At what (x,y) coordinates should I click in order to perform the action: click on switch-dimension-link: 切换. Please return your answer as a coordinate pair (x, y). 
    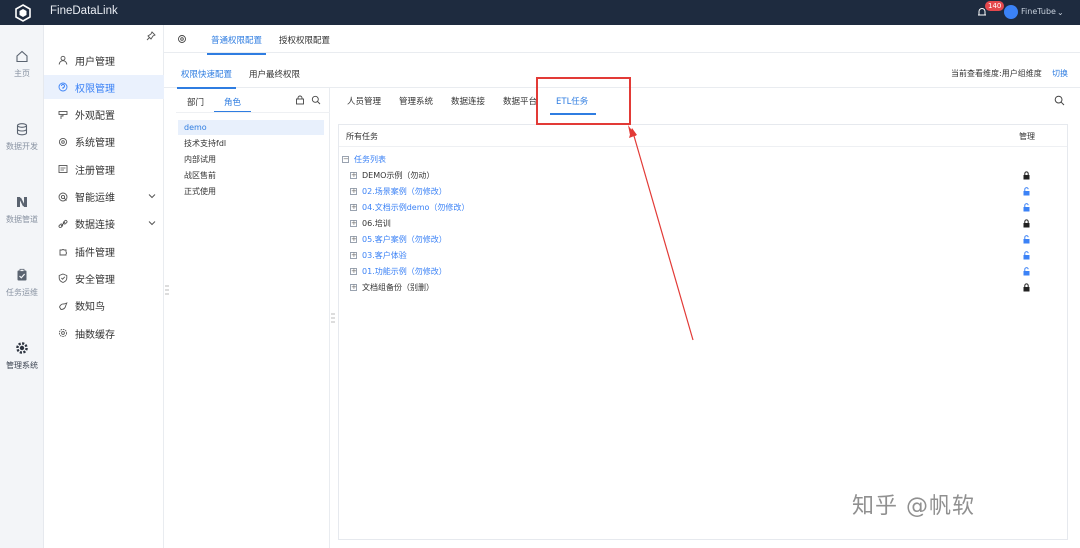
    Looking at the image, I should click on (1060, 73).